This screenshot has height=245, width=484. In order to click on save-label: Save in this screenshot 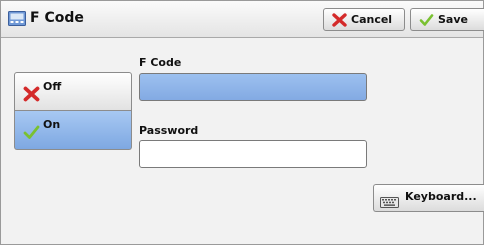, I will do `click(453, 19)`.